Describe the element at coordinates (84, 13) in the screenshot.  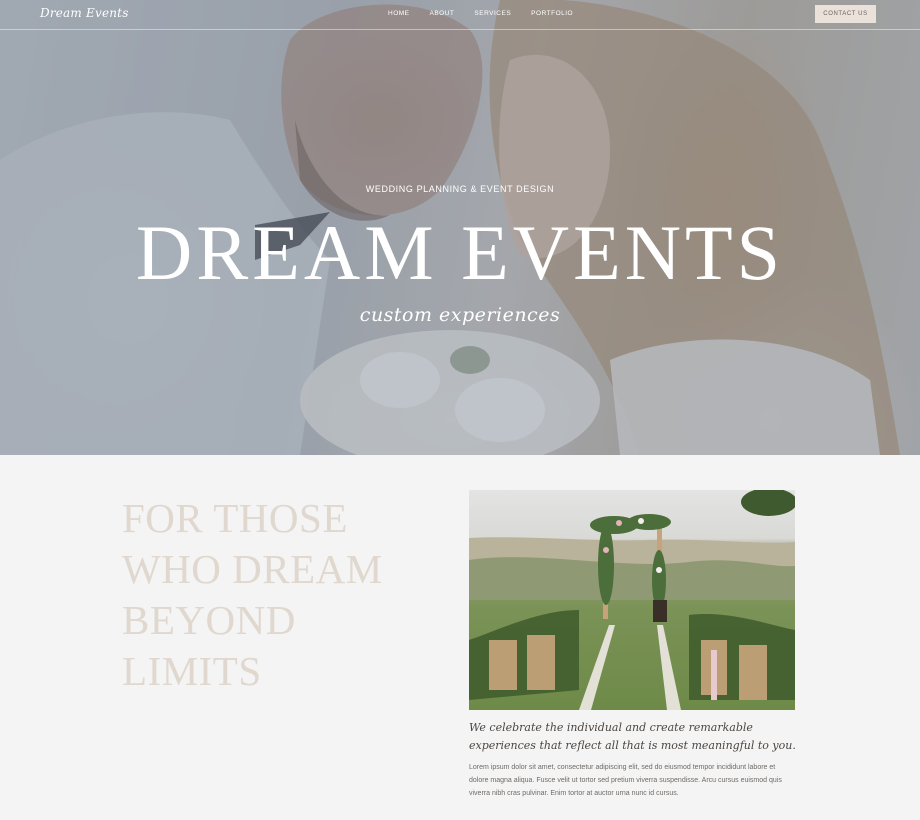
I see `site-logo: Dream Events` at that location.